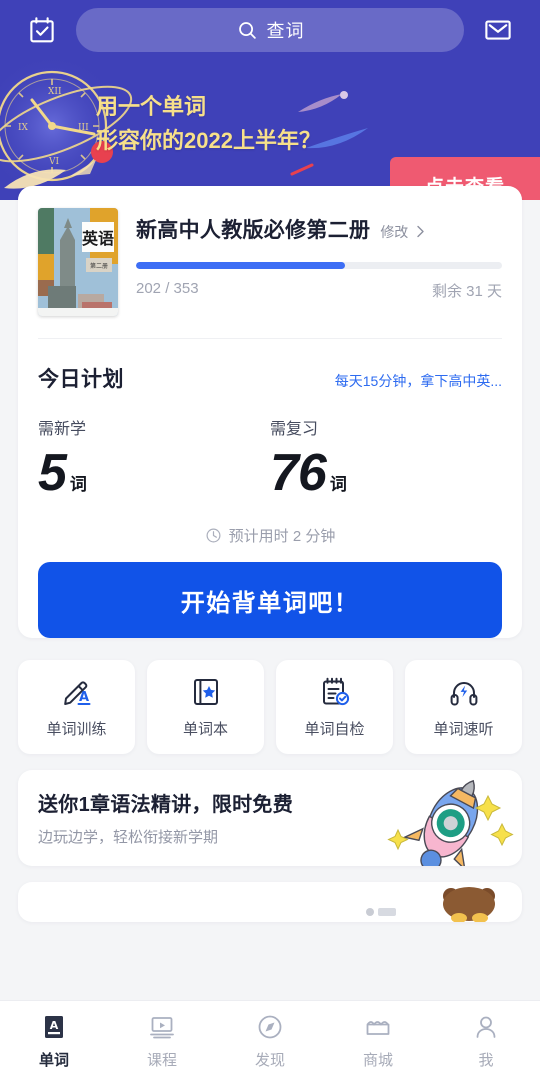 This screenshot has width=540, height=1080. I want to click on nav-label: 发现, so click(269, 1060).